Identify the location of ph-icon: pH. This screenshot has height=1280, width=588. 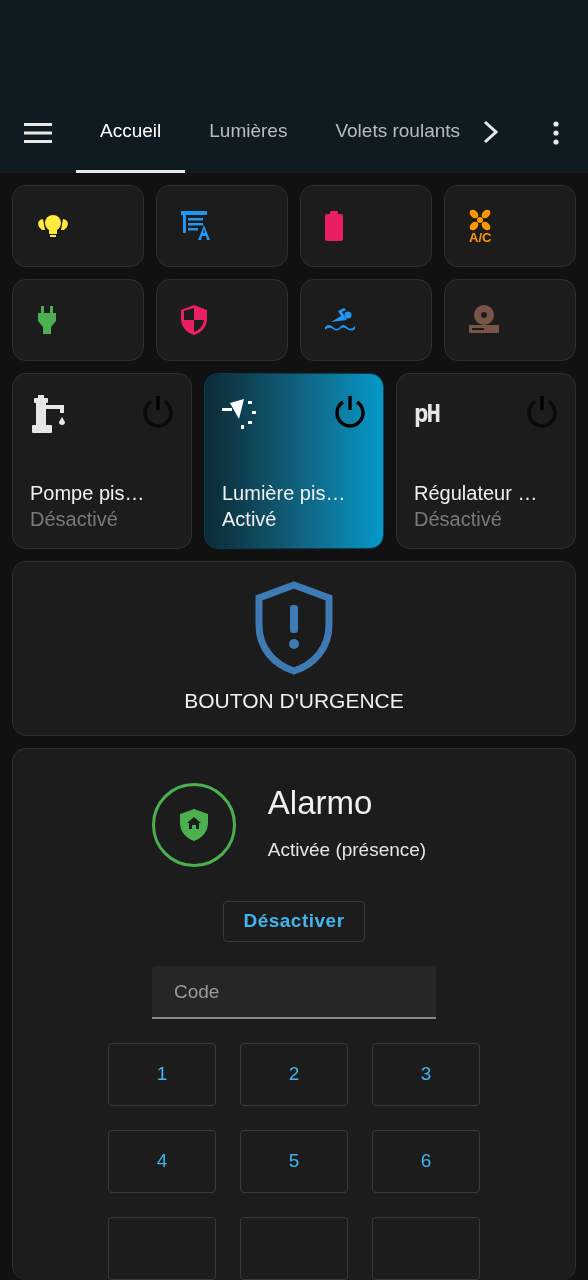
(426, 414).